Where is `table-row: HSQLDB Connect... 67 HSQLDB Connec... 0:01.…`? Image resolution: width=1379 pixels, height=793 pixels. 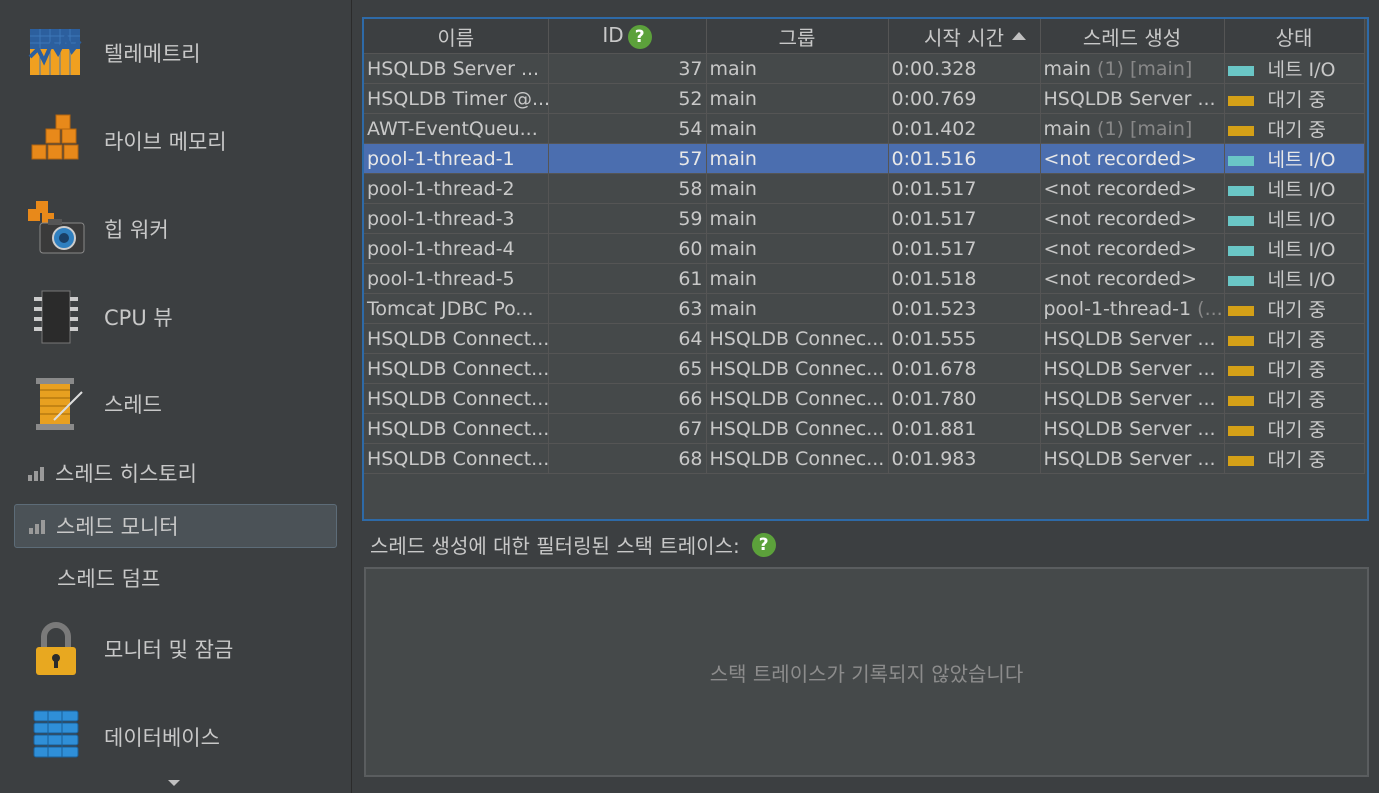
table-row: HSQLDB Connect... 67 HSQLDB Connec... 0:01.… is located at coordinates (864, 428).